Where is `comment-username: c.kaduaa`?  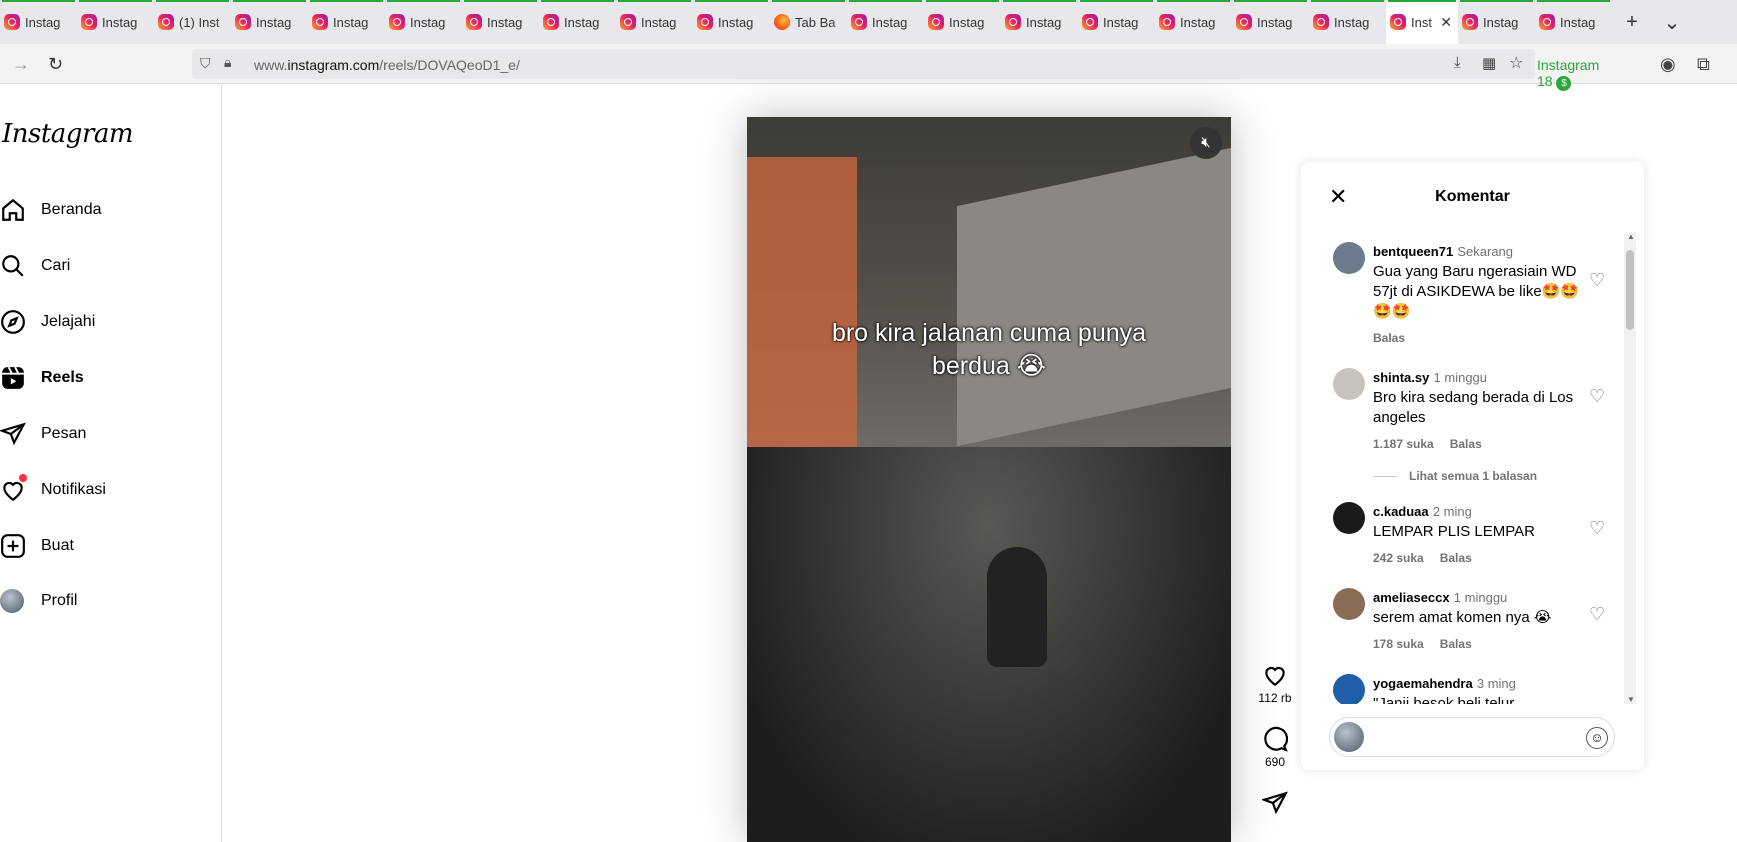 comment-username: c.kaduaa is located at coordinates (1401, 511).